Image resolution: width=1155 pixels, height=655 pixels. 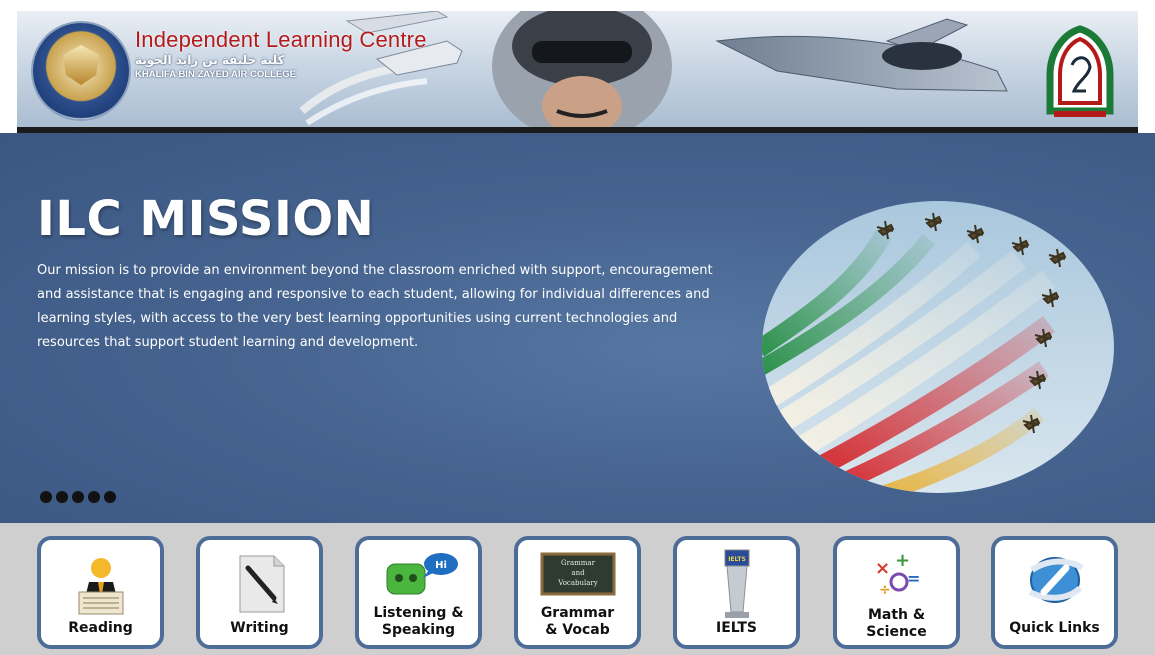 What do you see at coordinates (422, 574) in the screenshot?
I see `listening-speaking-icon: Hi` at bounding box center [422, 574].